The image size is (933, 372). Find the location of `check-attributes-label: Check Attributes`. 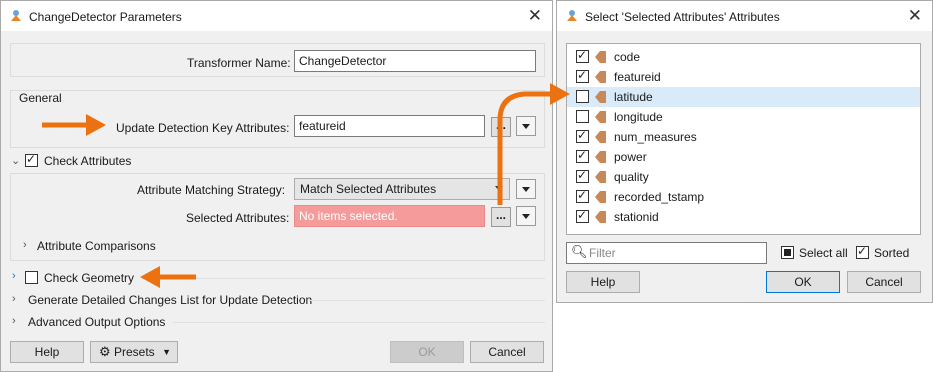

check-attributes-label: Check Attributes is located at coordinates (88, 161).